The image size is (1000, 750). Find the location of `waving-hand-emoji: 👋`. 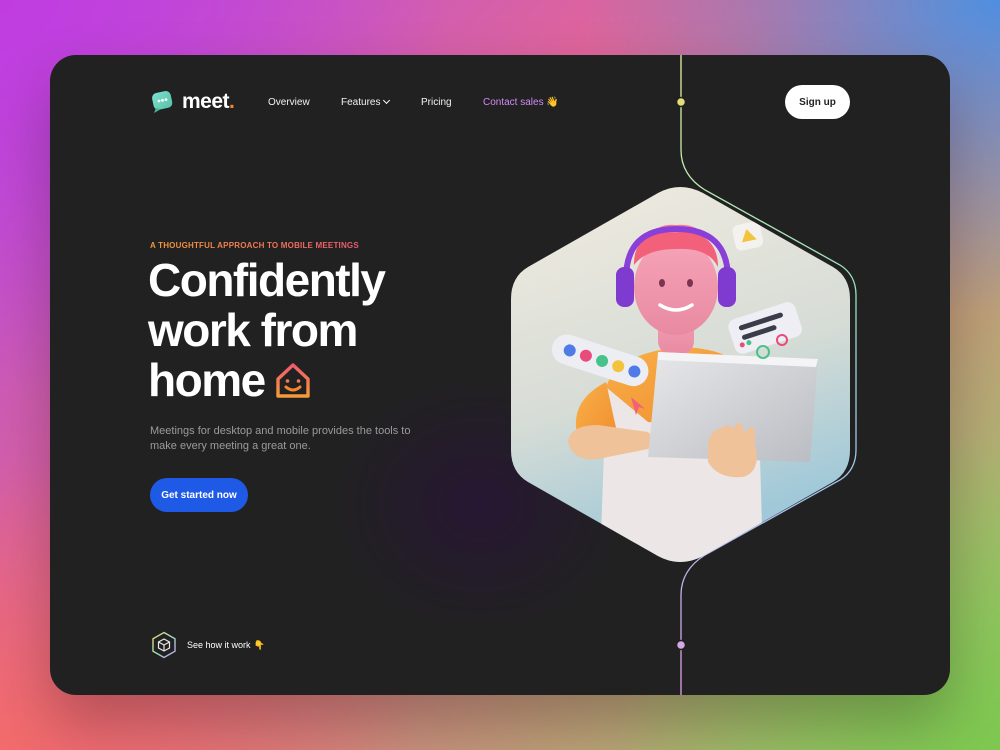

waving-hand-emoji: 👋 is located at coordinates (552, 102).